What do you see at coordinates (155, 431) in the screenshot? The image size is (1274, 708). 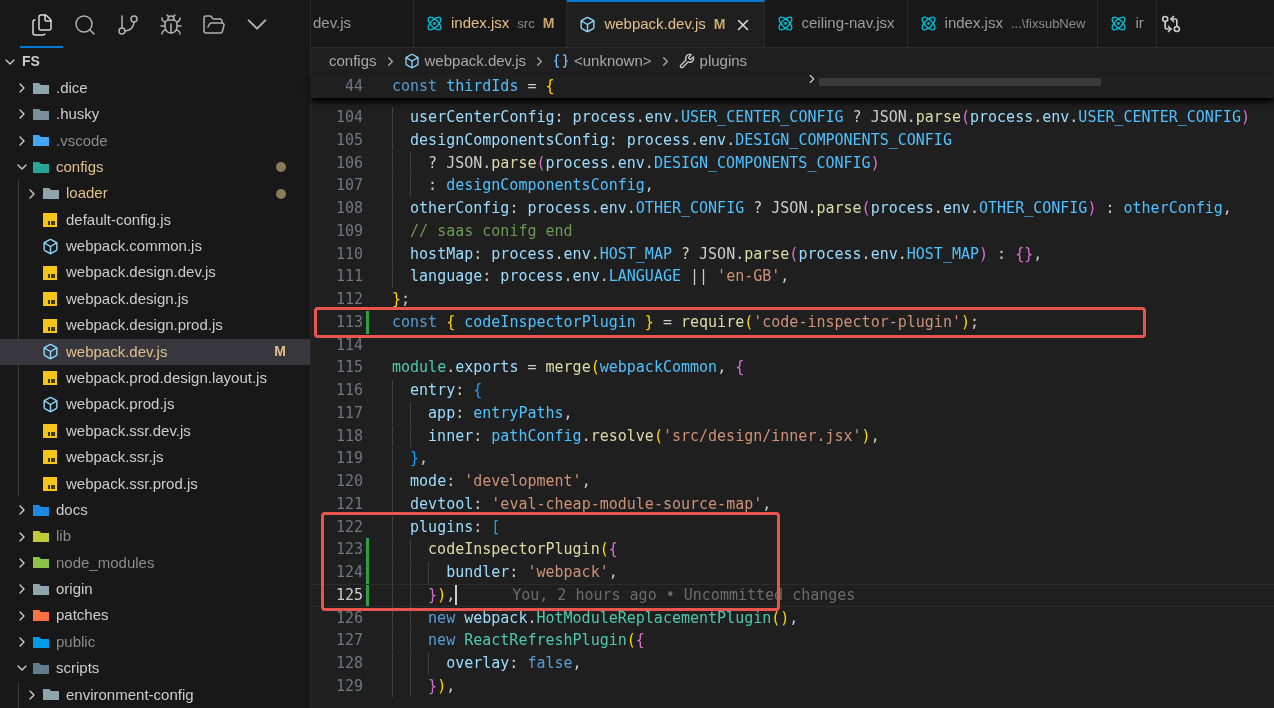 I see `tree-item: webpack.ssr.dev.js` at bounding box center [155, 431].